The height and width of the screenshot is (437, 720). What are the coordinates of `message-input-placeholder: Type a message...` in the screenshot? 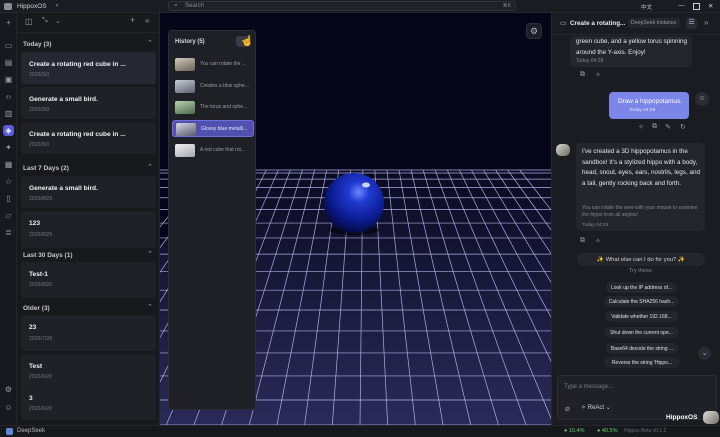 It's located at (589, 387).